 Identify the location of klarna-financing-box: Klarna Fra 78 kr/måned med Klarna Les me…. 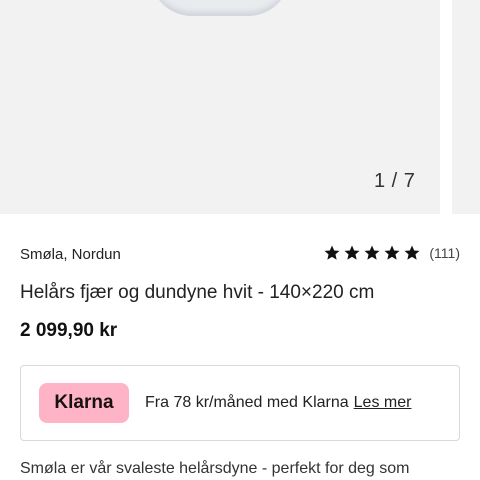
(240, 403).